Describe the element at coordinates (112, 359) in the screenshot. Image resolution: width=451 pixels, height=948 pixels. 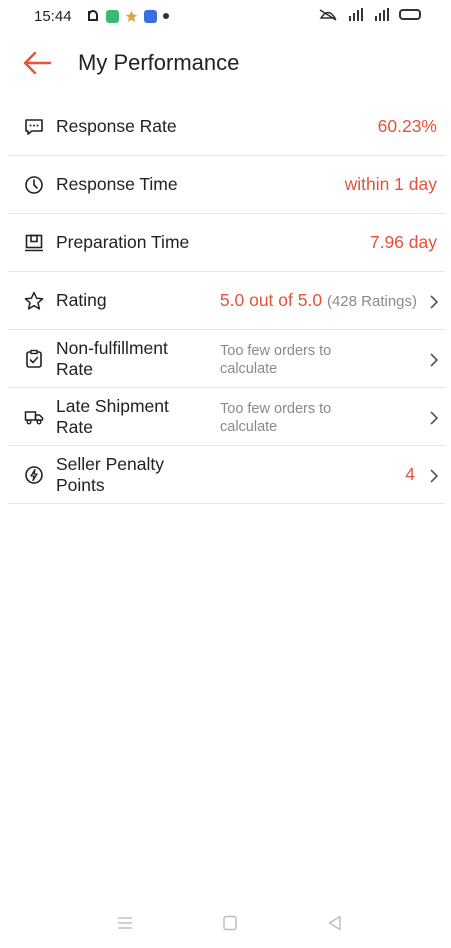
I see `non-fulfillment-label: Non-fulfillment Rate` at that location.